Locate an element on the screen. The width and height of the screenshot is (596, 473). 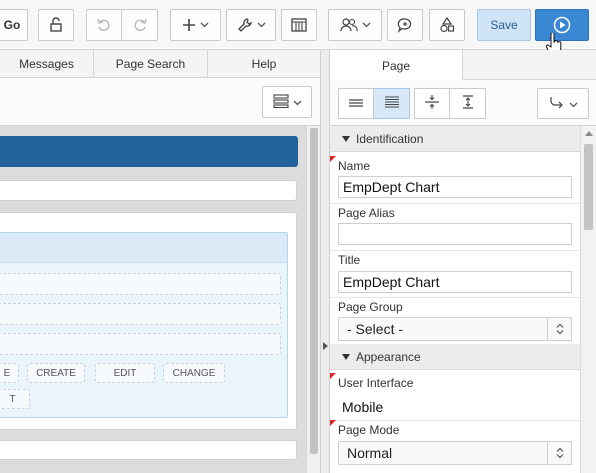
create-menu-button is located at coordinates (195, 25).